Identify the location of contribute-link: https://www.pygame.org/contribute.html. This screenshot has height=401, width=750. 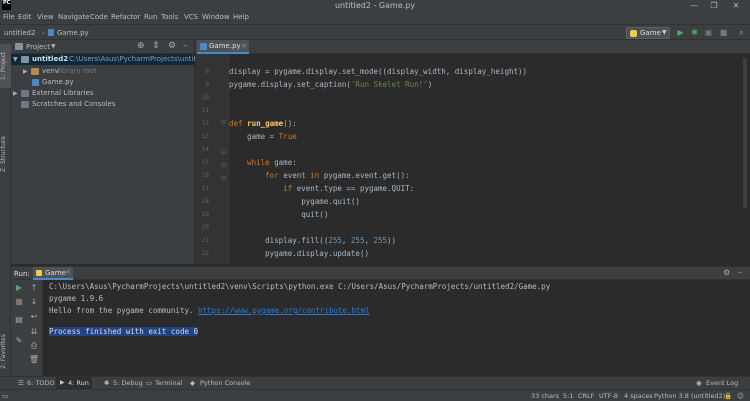
(284, 310).